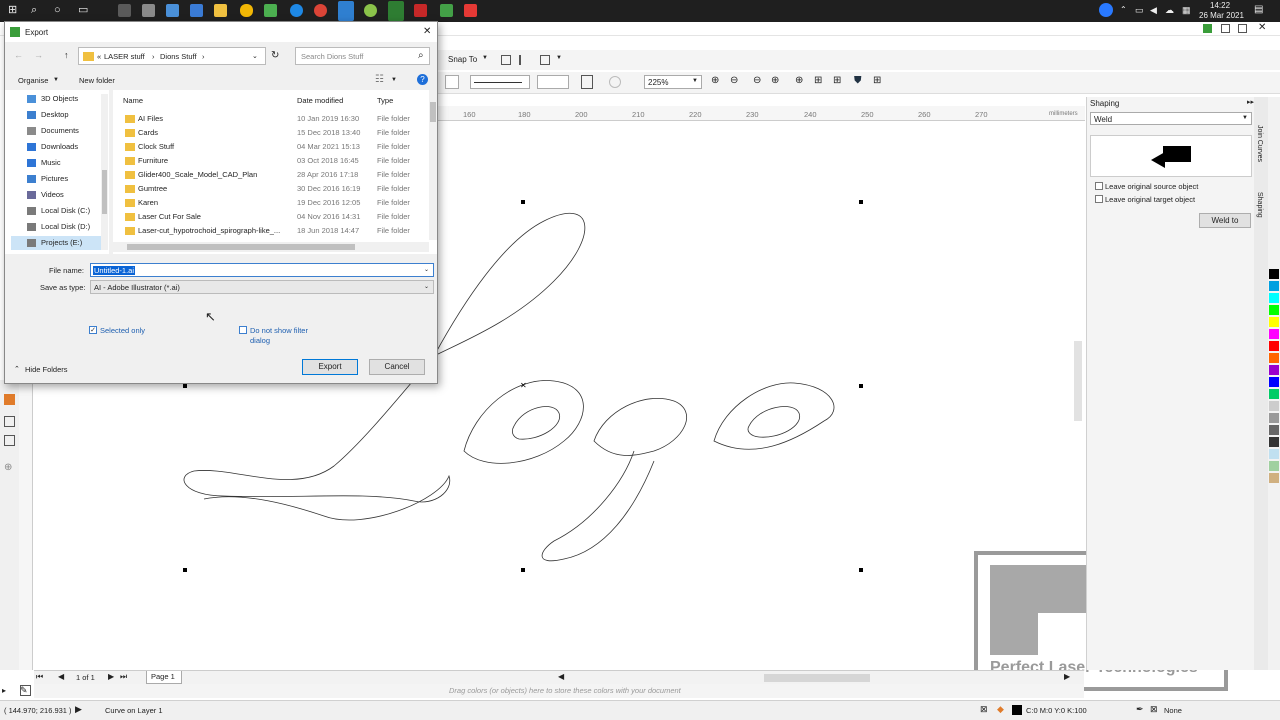 The width and height of the screenshot is (1280, 720). What do you see at coordinates (524, 60) in the screenshot?
I see `align-icon` at bounding box center [524, 60].